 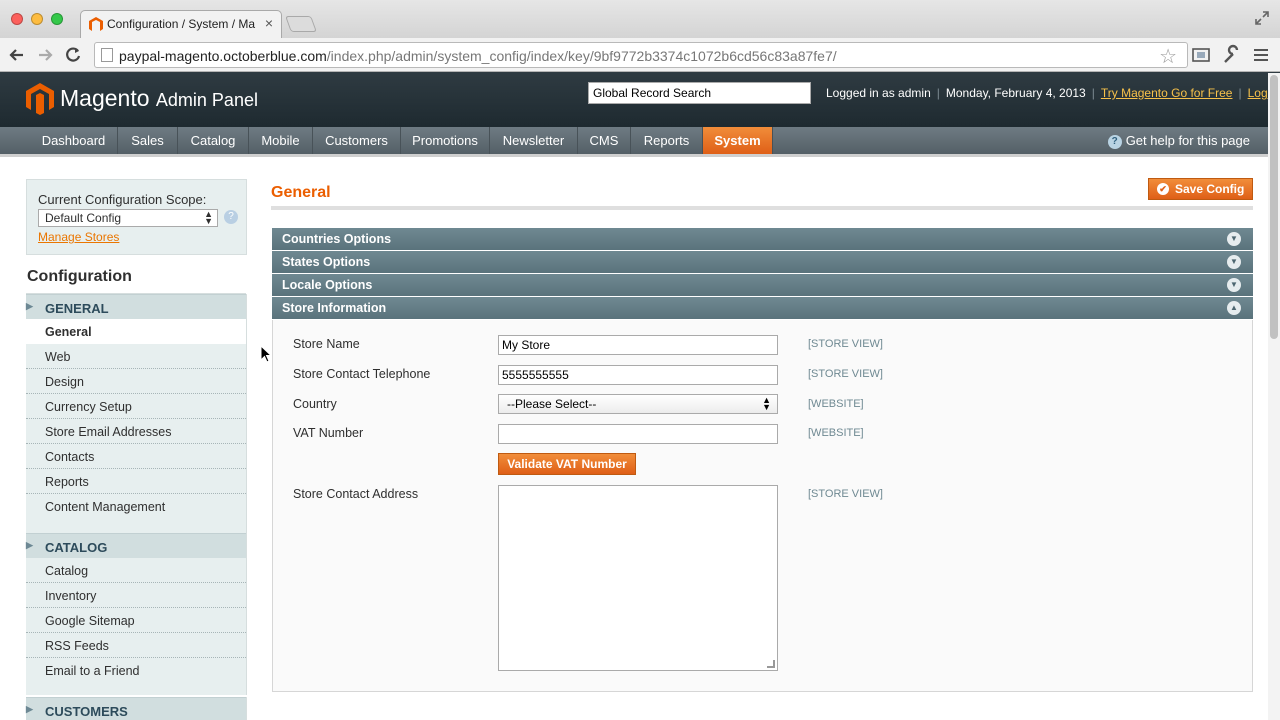 I want to click on forward-arrow-icon, so click(x=45, y=55).